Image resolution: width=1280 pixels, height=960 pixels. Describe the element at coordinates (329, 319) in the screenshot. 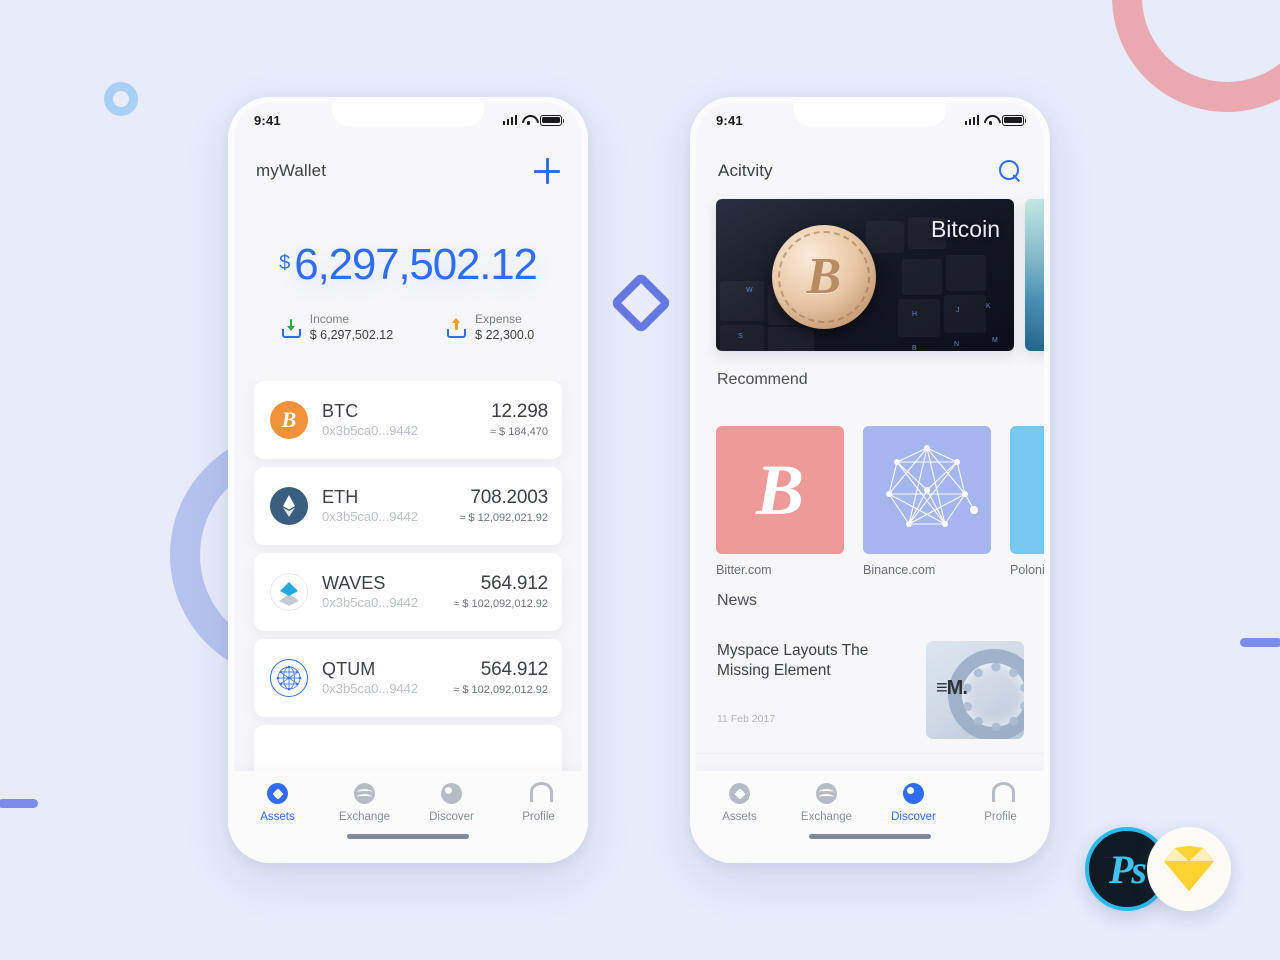

I see `income-label: Income` at that location.